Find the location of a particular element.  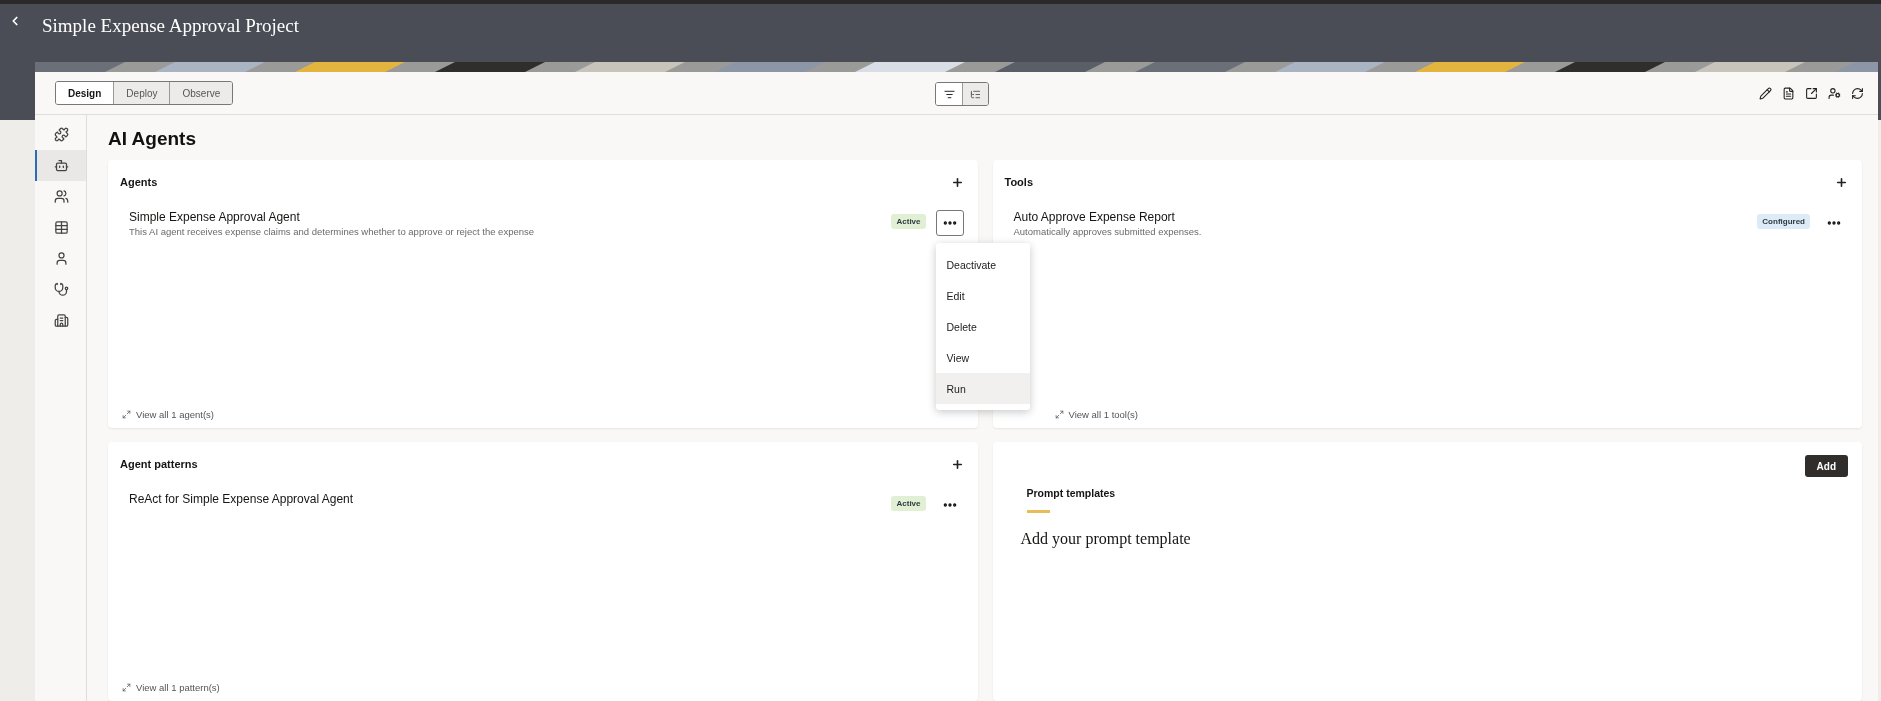

page-title: AI Agents is located at coordinates (152, 139).